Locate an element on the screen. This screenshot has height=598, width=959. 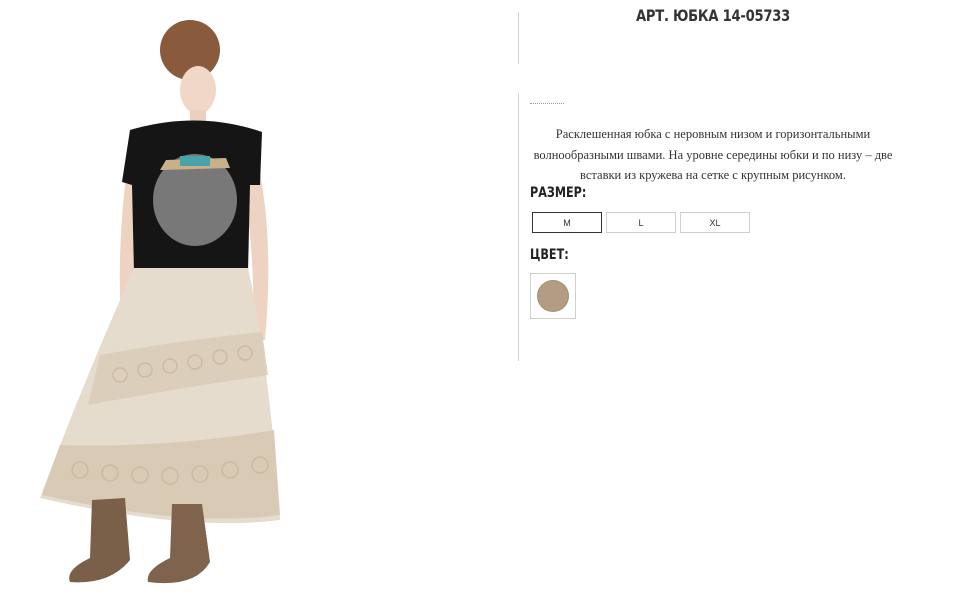
color-swatch is located at coordinates (553, 296).